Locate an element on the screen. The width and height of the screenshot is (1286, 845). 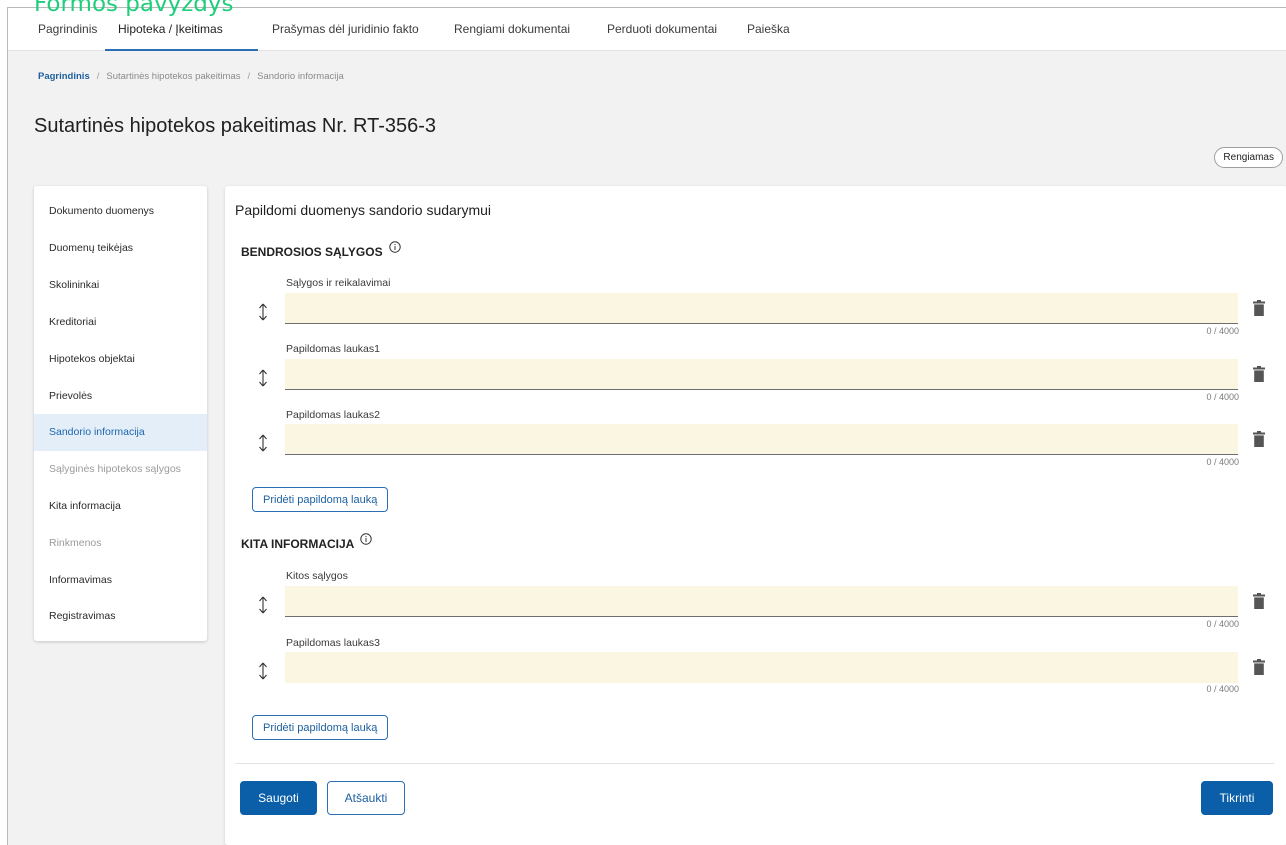
section-heading-kita-informacija: KITA INFORMACIJA is located at coordinates (306, 542).